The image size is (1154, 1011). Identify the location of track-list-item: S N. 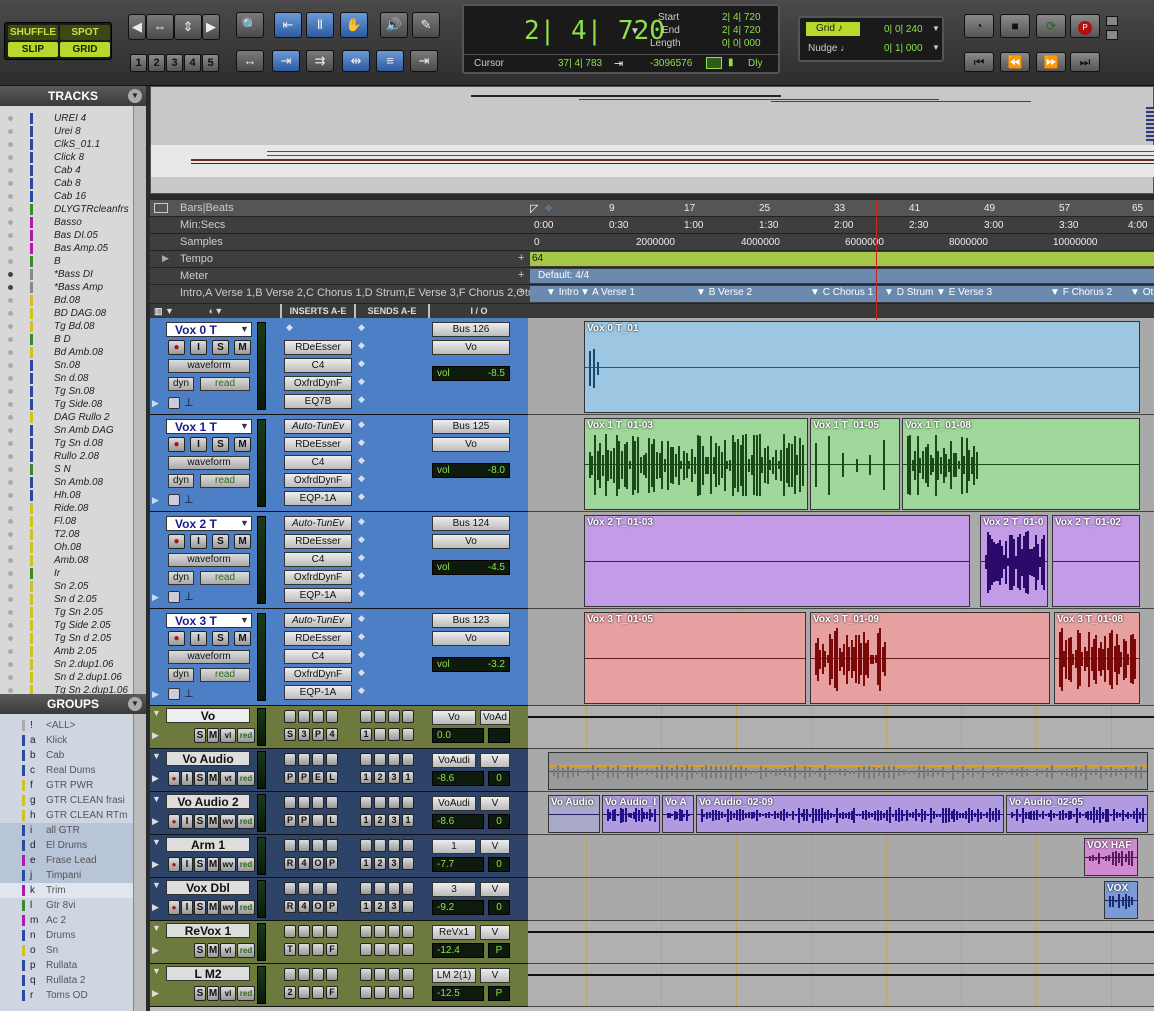
(66, 469).